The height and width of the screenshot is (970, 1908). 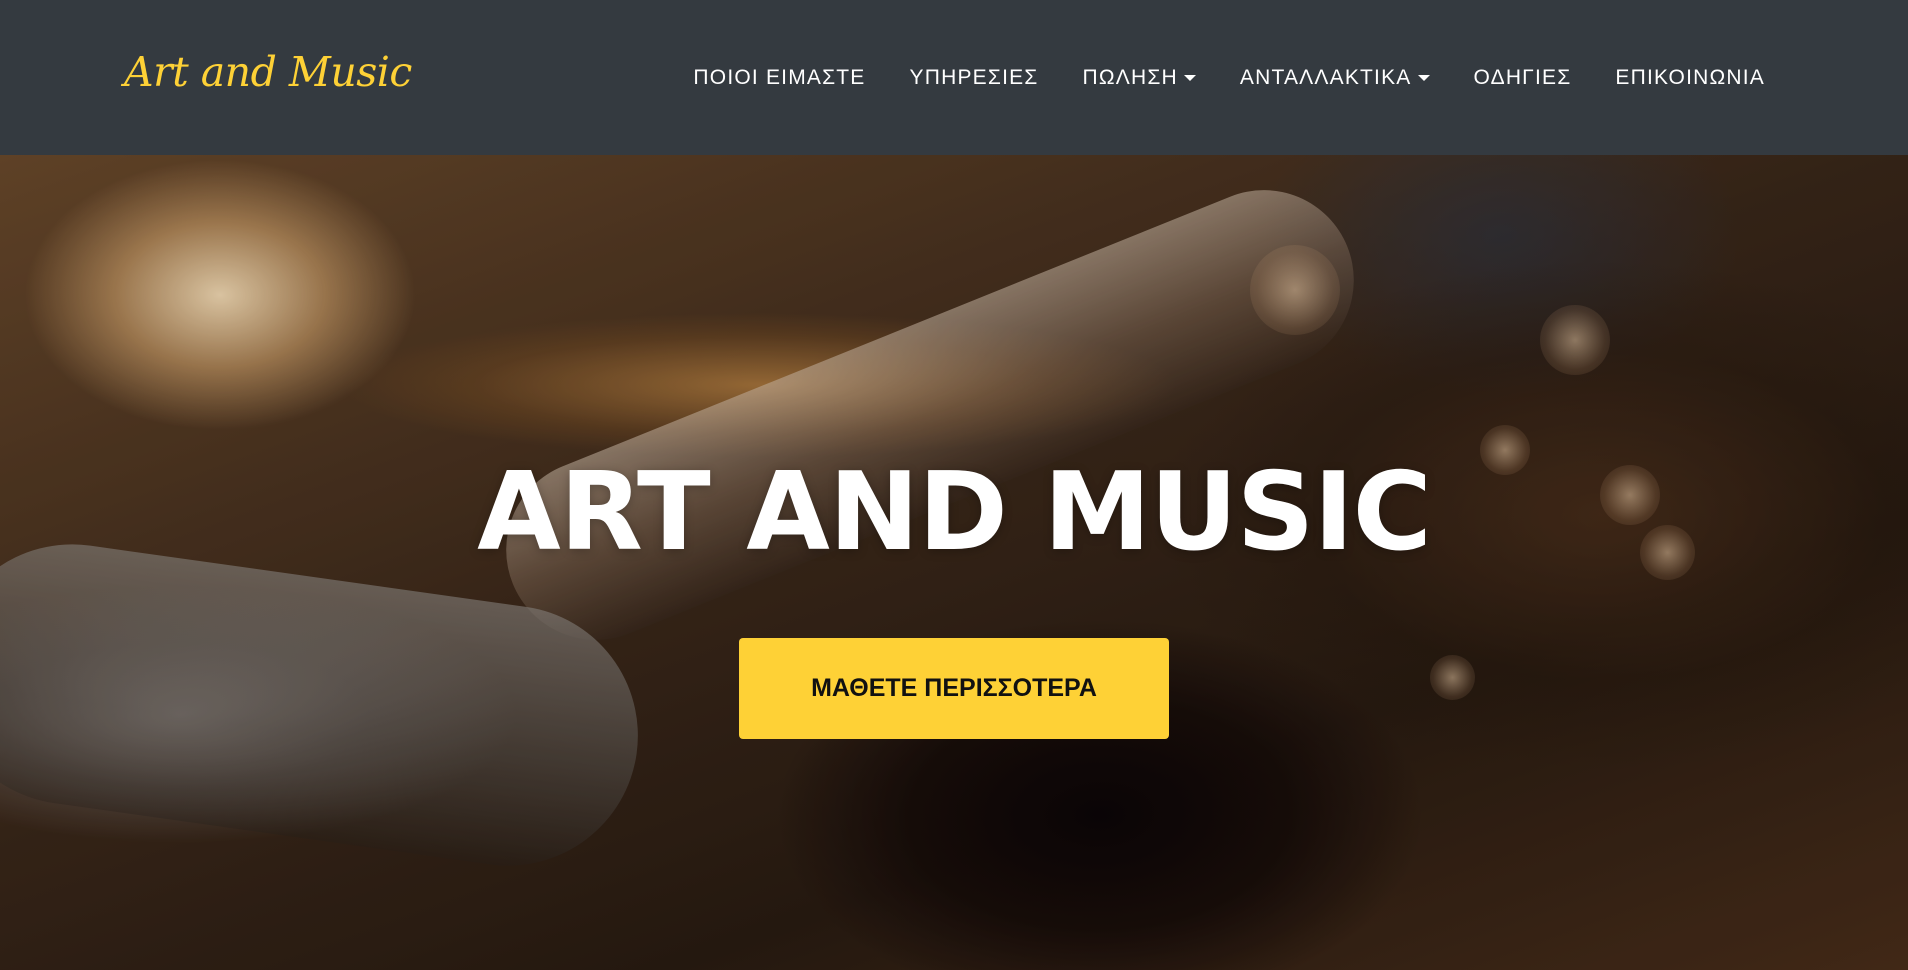 I want to click on nav-item-label: ΑΝΤΑΛΛΑΚΤΙΚΑ, so click(x=1325, y=77).